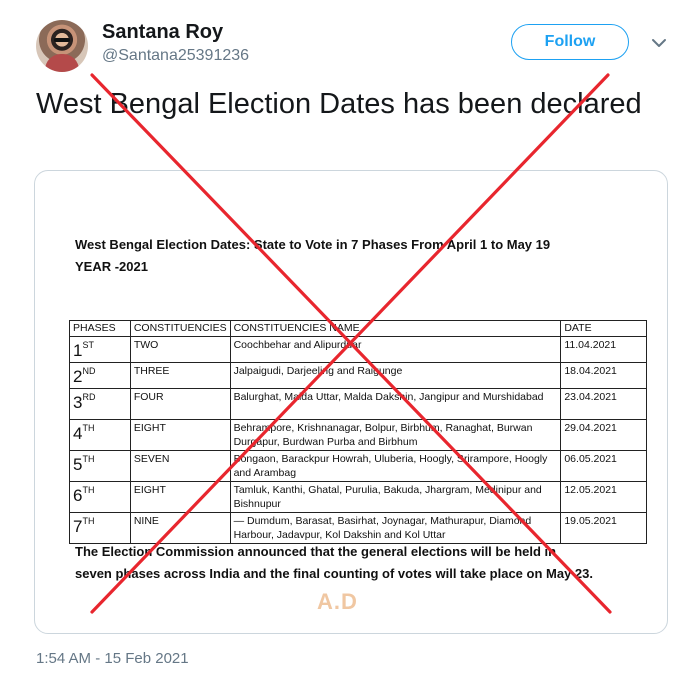 This screenshot has width=700, height=686. I want to click on avatar, so click(62, 46).